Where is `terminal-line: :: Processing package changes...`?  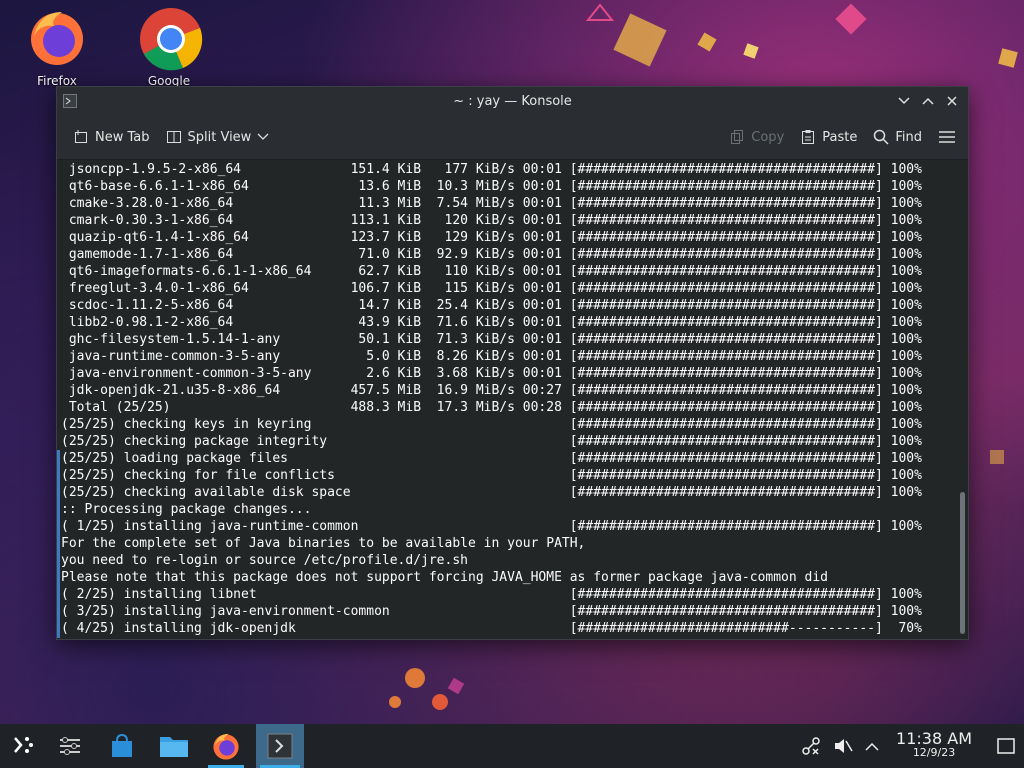
terminal-line: :: Processing package changes... is located at coordinates (186, 509).